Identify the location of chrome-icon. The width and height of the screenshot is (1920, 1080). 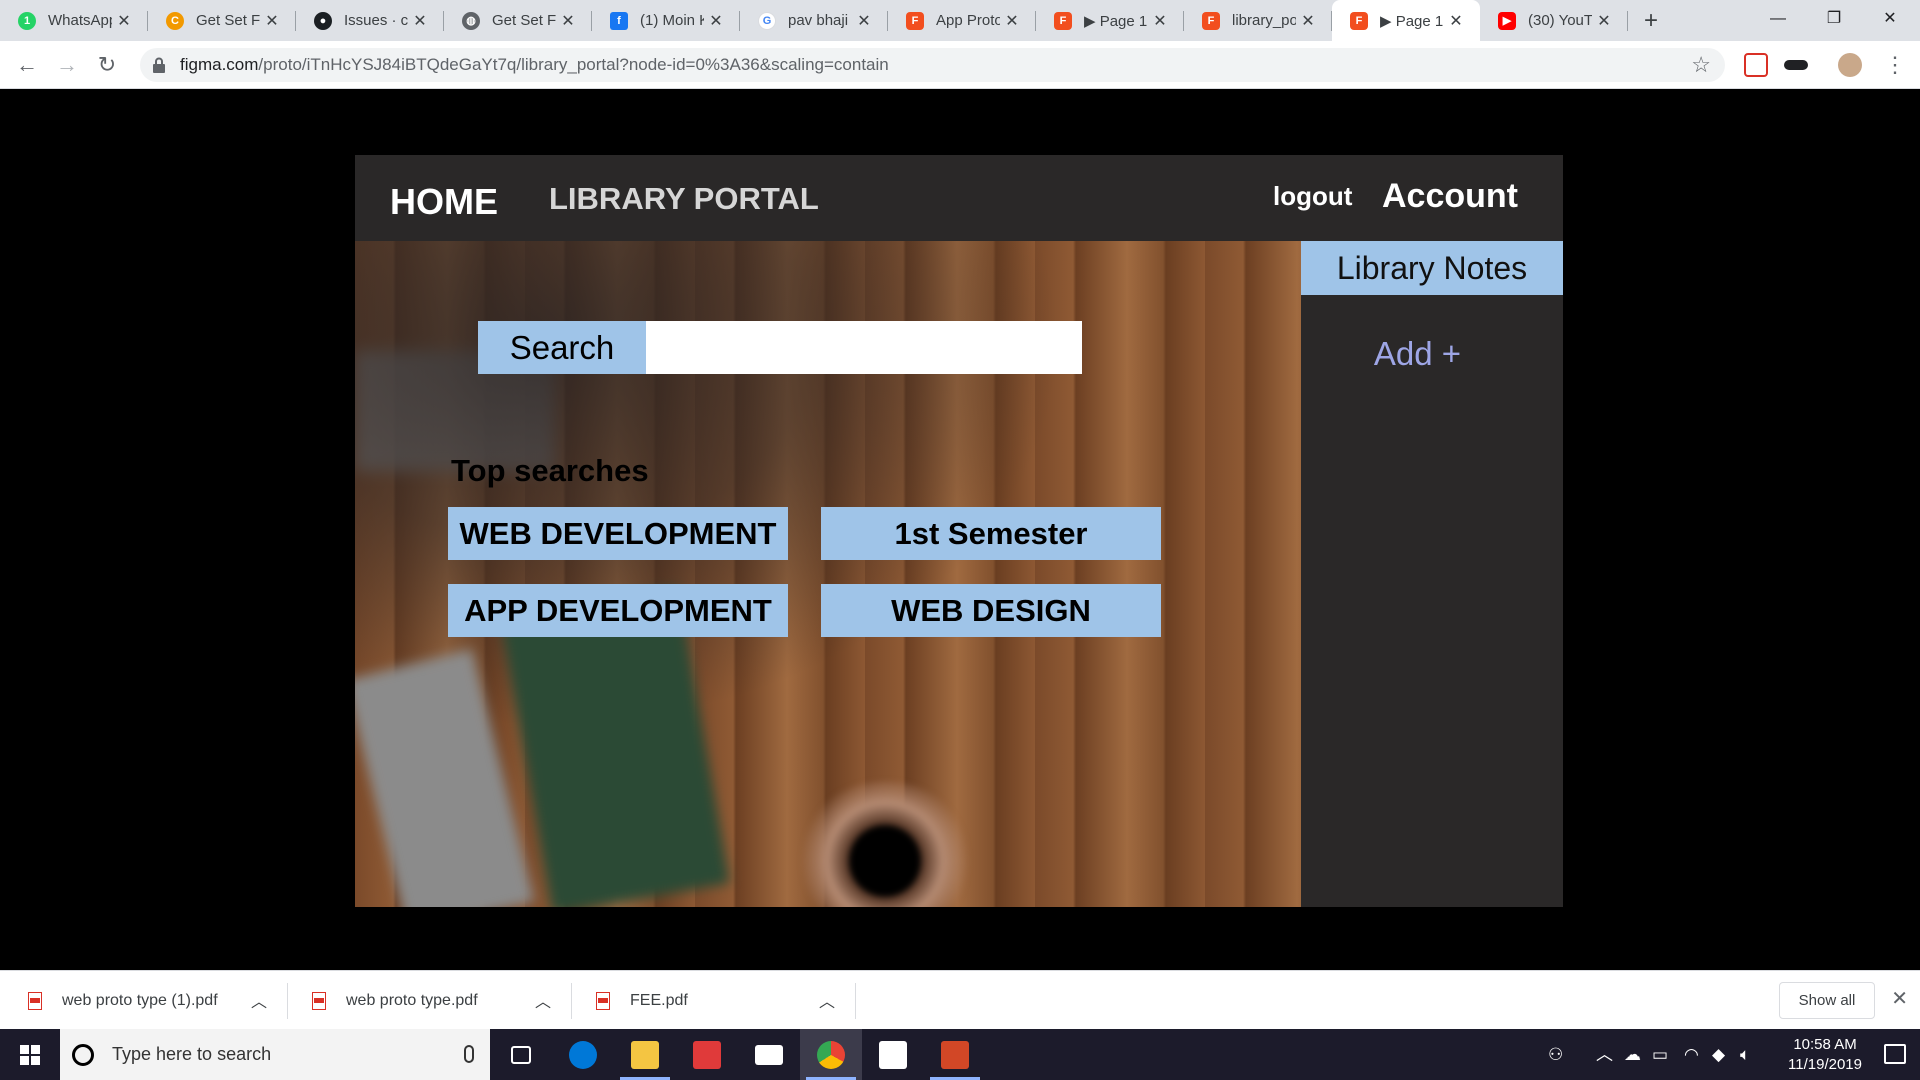
(831, 1054).